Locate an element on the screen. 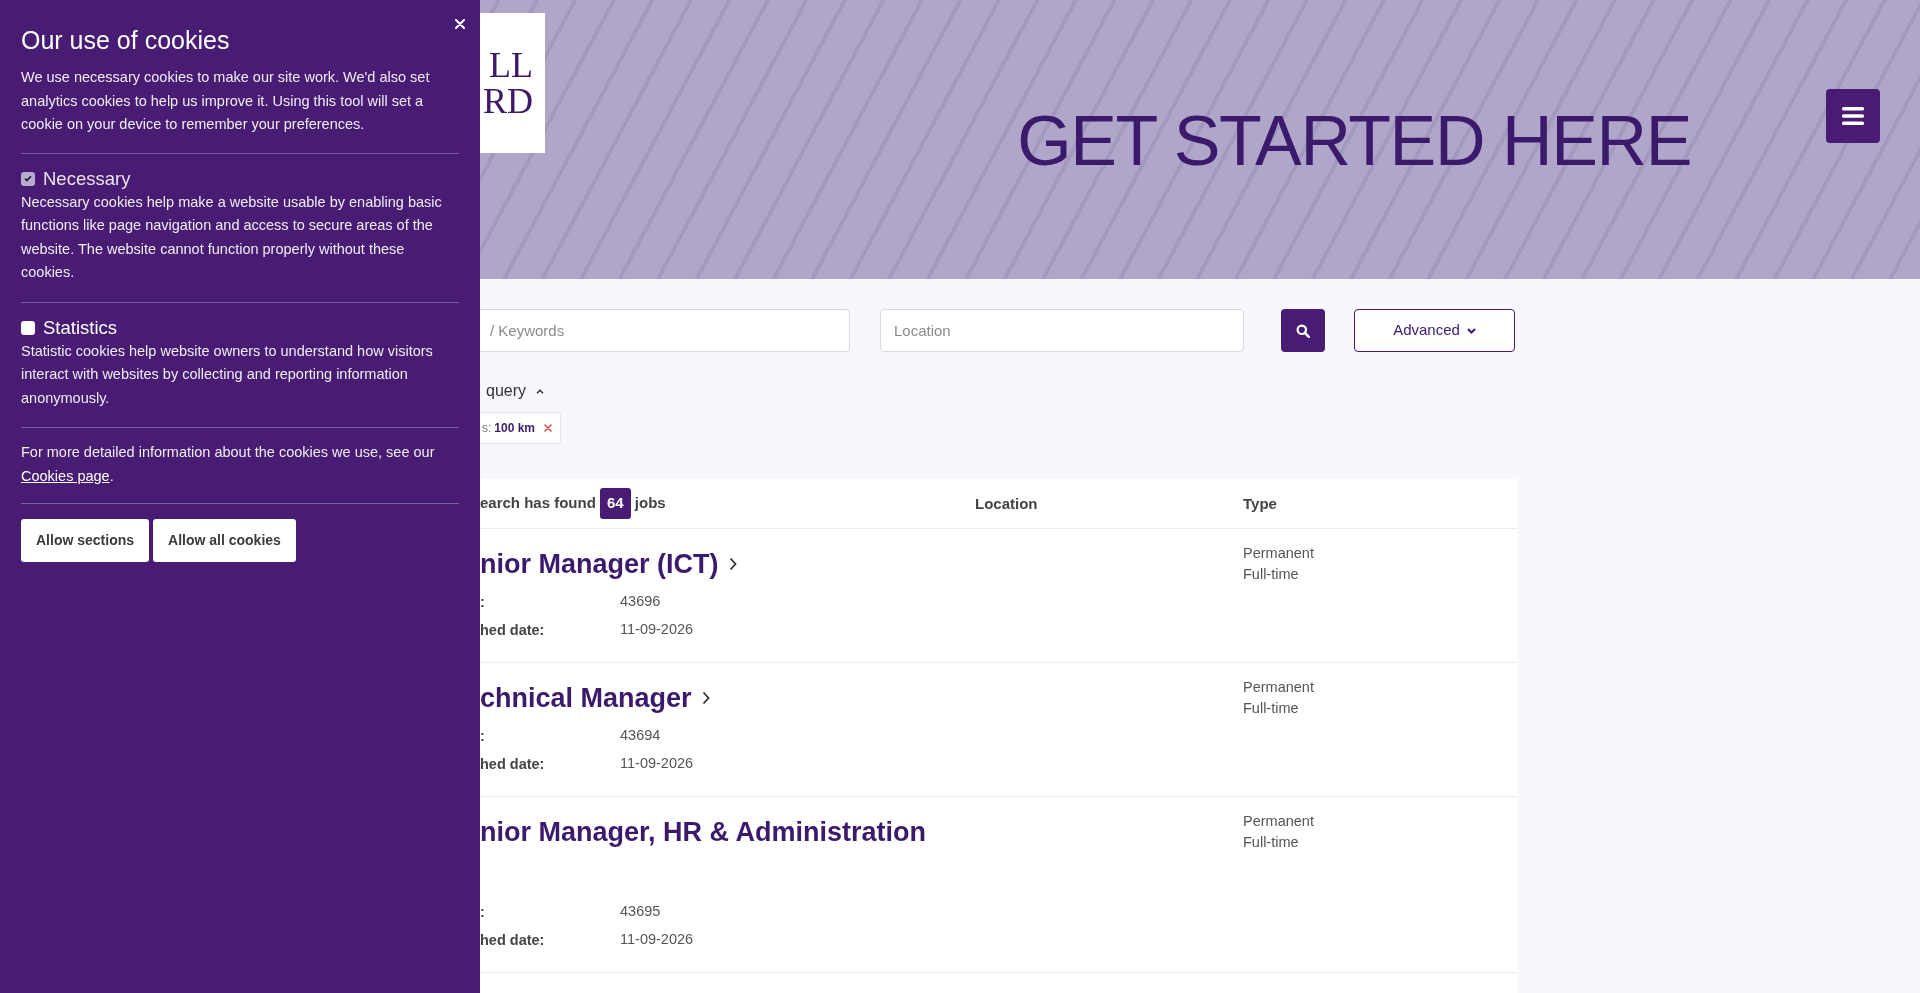 The image size is (1920, 993). close-icon is located at coordinates (460, 24).